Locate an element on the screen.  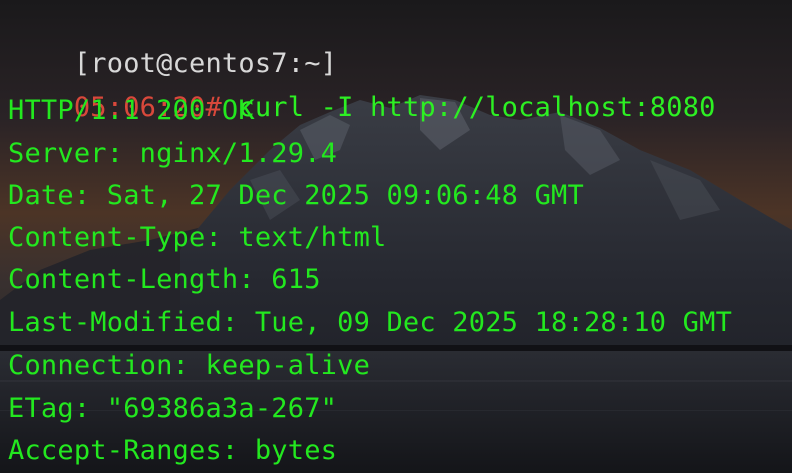
output-line-date: Date: Sat, 27 Dec 2025 09:06:48 GMT is located at coordinates (296, 195).